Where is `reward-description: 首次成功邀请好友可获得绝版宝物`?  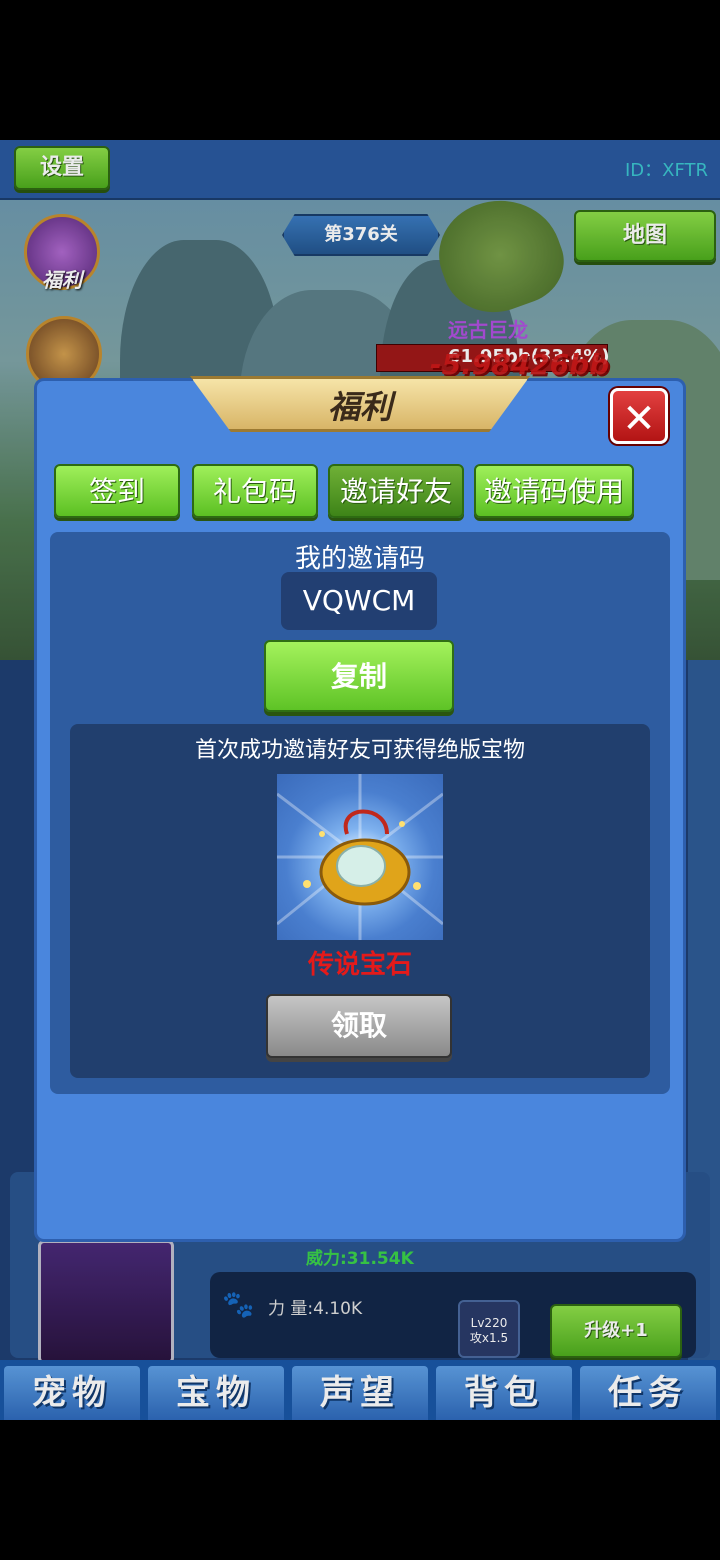 reward-description: 首次成功邀请好友可获得绝版宝物 is located at coordinates (359, 750).